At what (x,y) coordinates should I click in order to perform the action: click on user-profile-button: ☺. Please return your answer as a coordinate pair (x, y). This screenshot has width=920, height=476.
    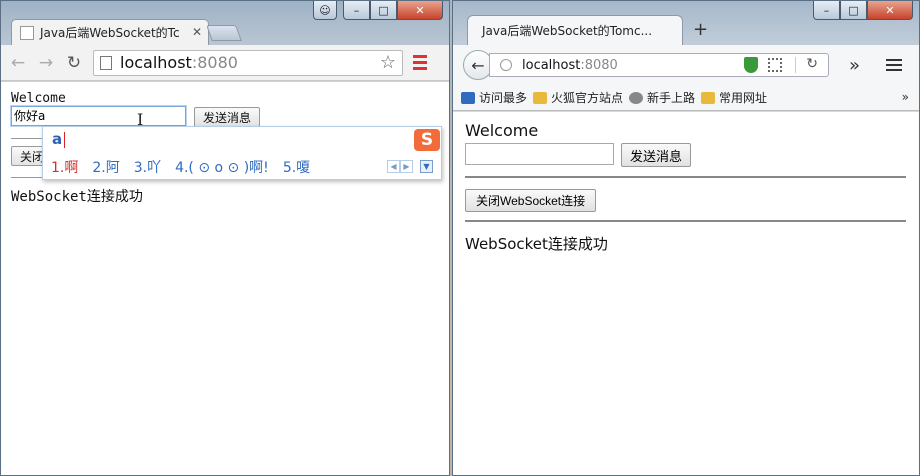
    Looking at the image, I should click on (325, 10).